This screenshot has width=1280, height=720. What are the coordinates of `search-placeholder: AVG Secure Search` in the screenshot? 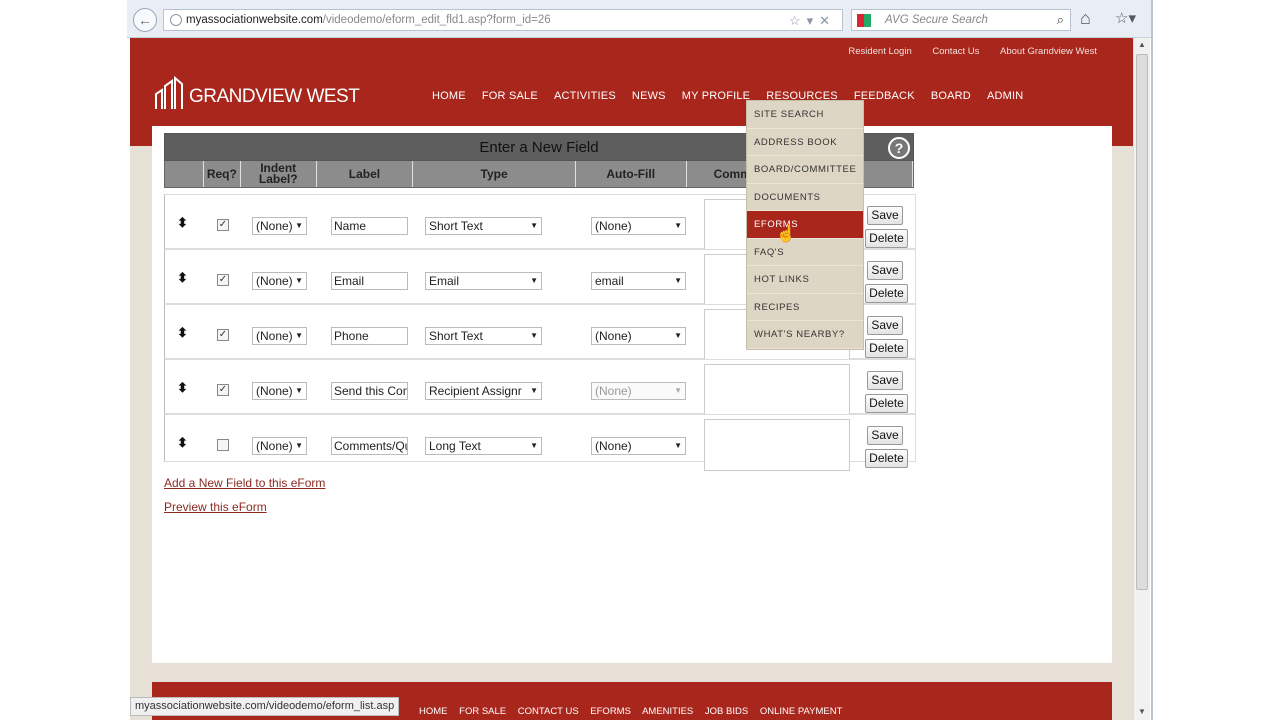 It's located at (936, 20).